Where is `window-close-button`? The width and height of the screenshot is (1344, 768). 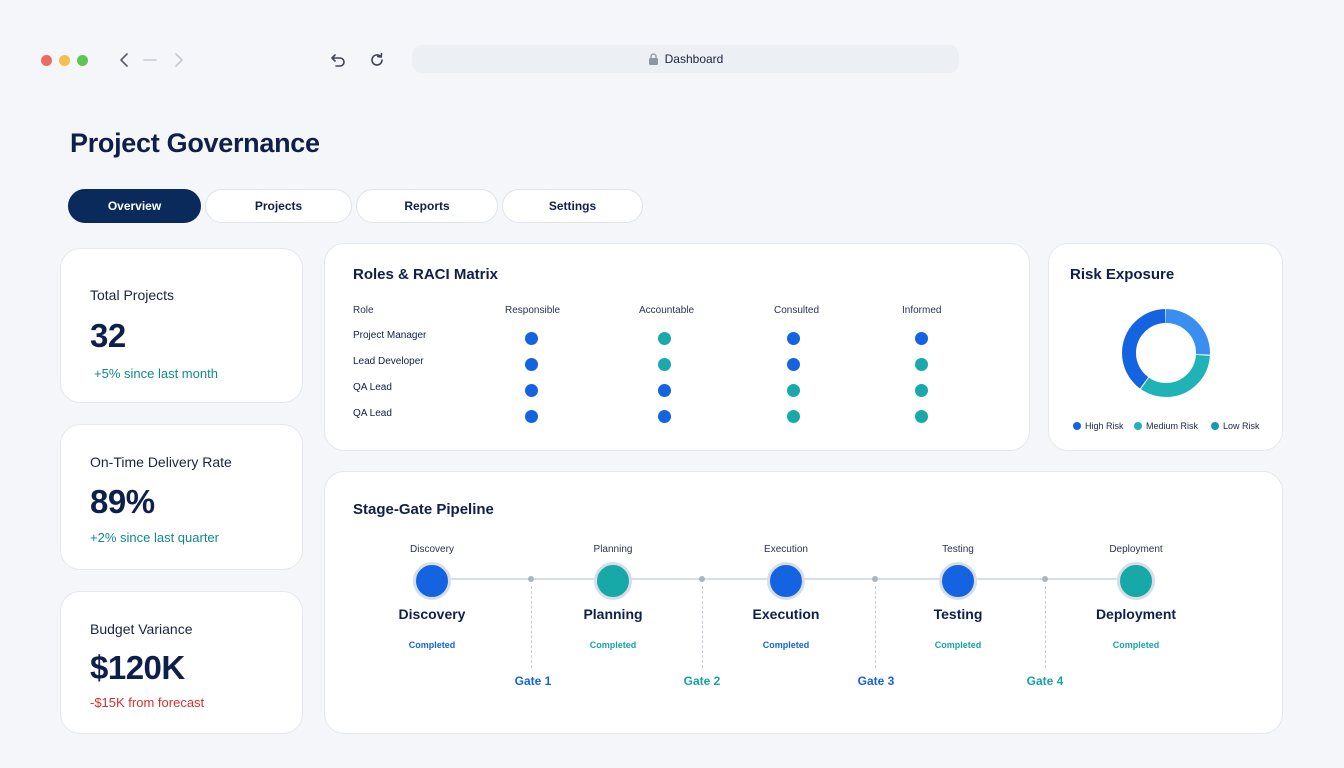 window-close-button is located at coordinates (46, 60).